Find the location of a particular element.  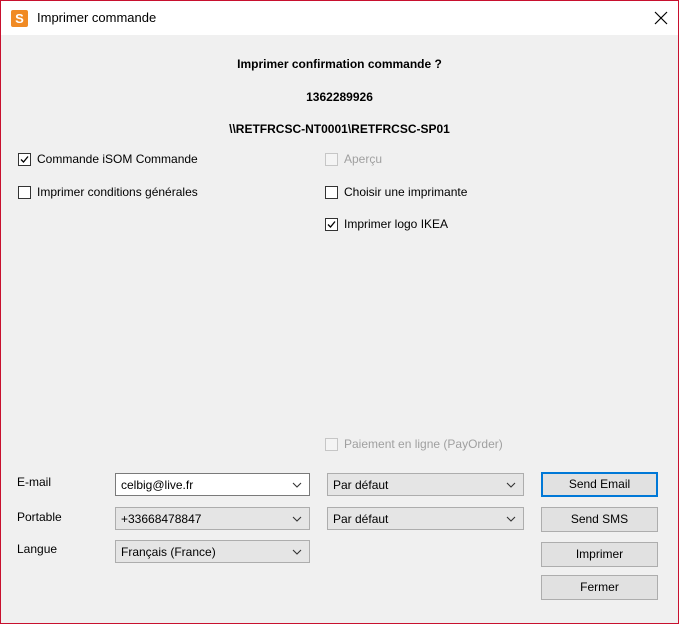

langue-label: Langue is located at coordinates (37, 549).